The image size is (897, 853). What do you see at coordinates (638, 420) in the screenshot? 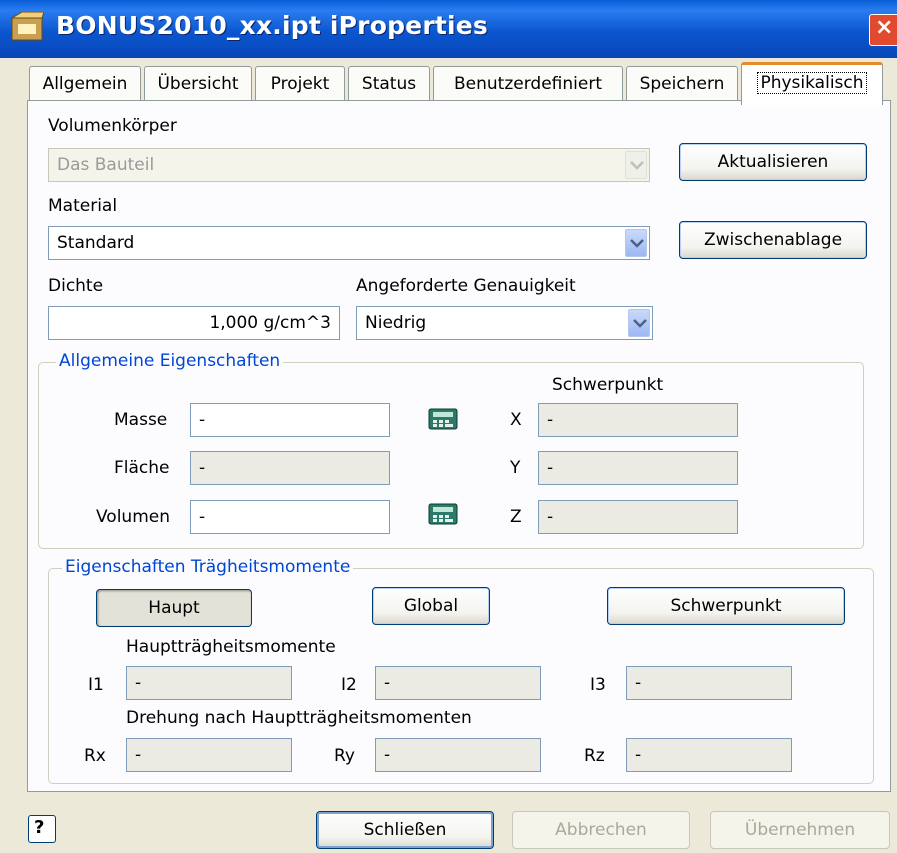
I see `x-field: -` at bounding box center [638, 420].